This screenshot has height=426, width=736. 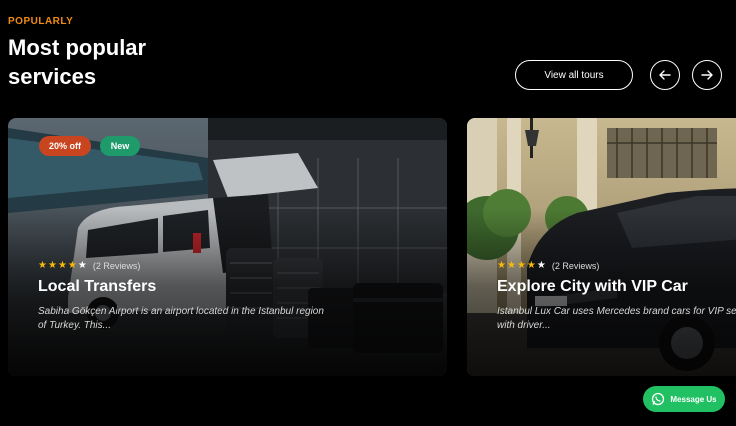 I want to click on arrow-left-icon, so click(x=665, y=75).